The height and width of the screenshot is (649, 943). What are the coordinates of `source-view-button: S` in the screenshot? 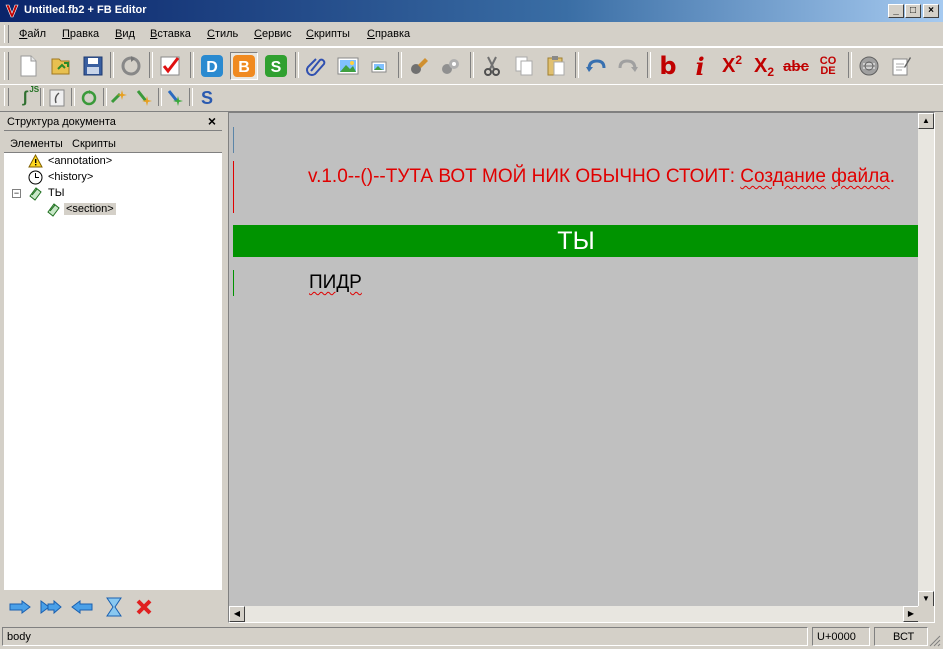 It's located at (276, 66).